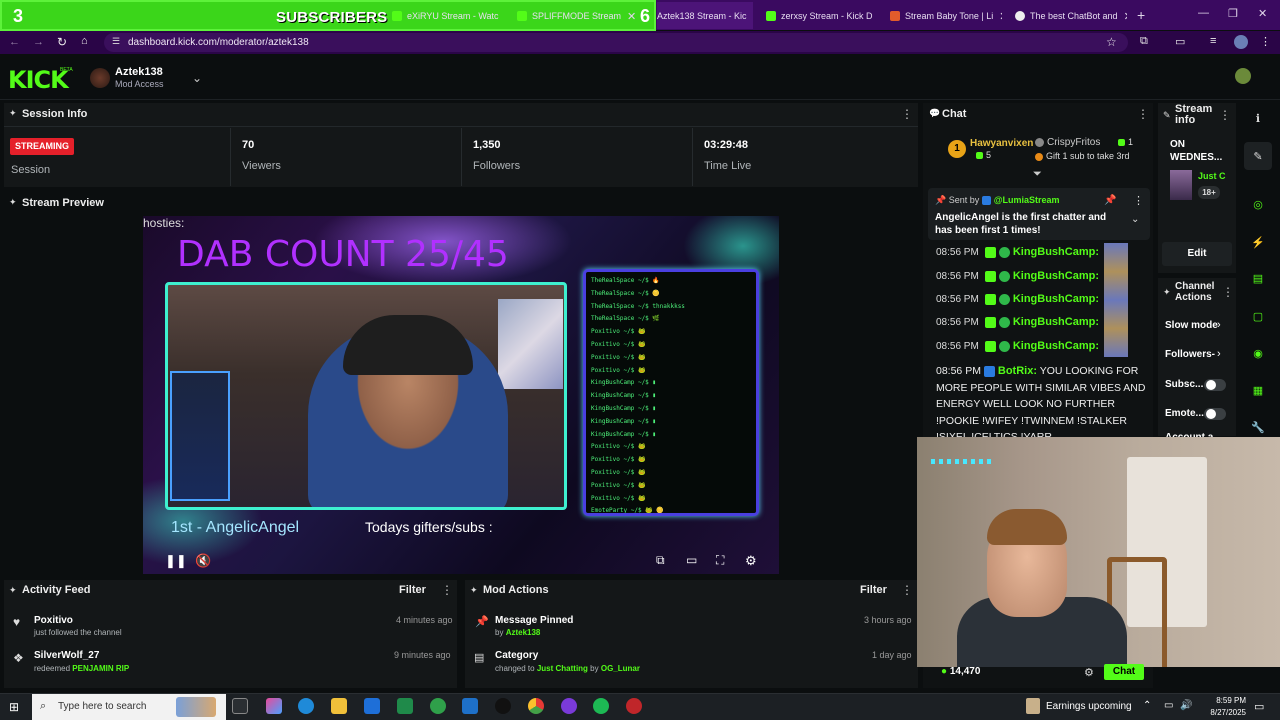  What do you see at coordinates (1168, 705) in the screenshot?
I see `network-icon: ▭` at bounding box center [1168, 705].